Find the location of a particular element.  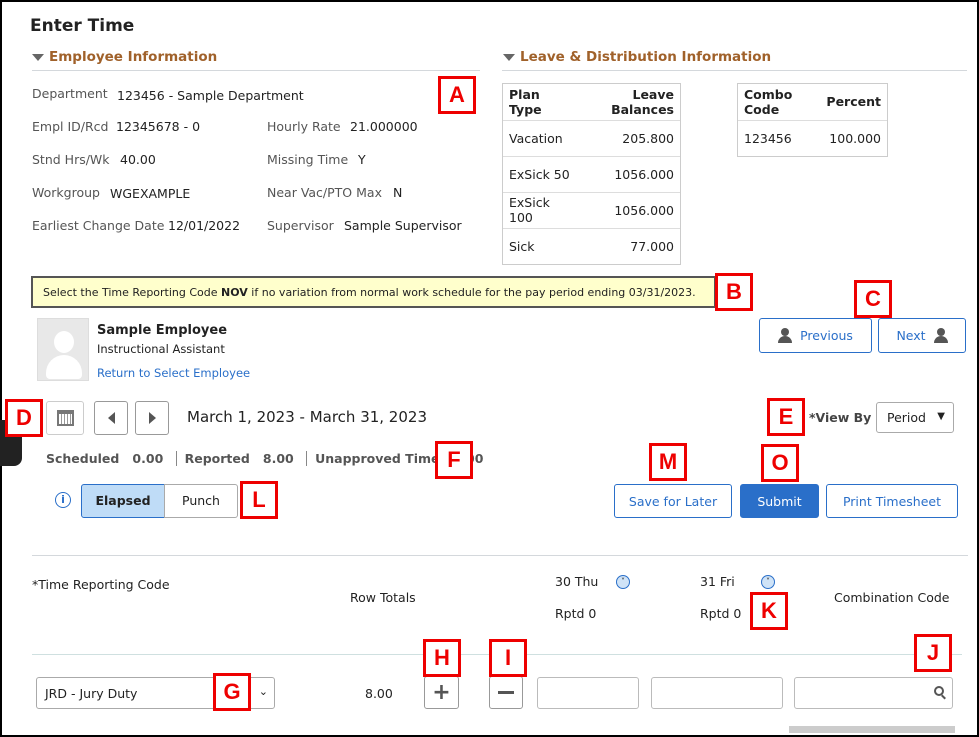

next-period-button is located at coordinates (152, 418).